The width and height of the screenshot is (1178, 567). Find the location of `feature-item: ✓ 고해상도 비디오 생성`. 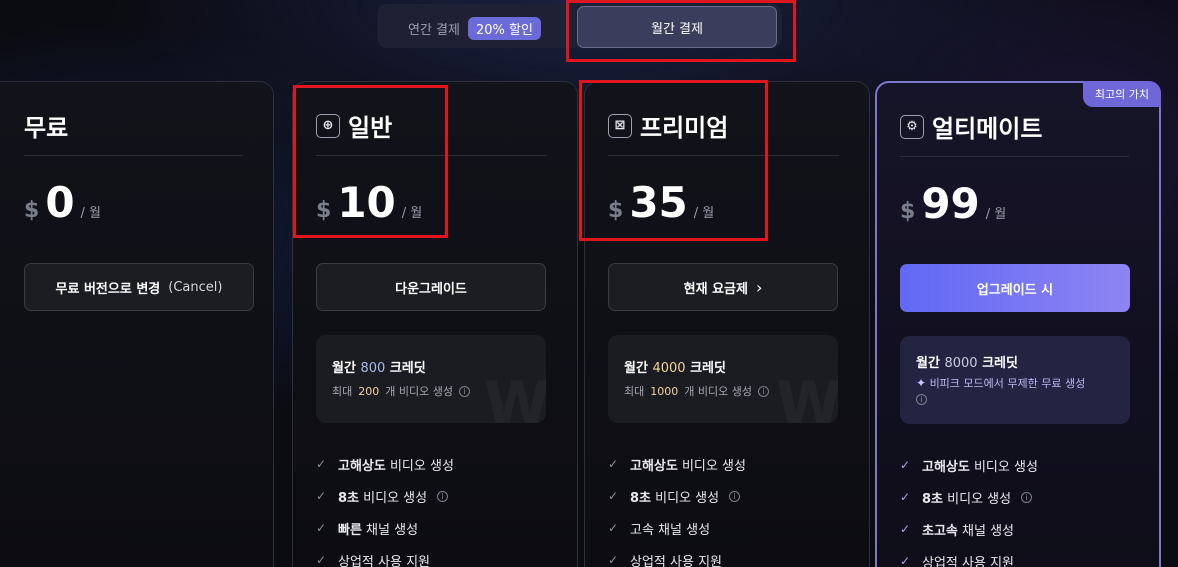

feature-item: ✓ 고해상도 비디오 생성 is located at coordinates (969, 465).